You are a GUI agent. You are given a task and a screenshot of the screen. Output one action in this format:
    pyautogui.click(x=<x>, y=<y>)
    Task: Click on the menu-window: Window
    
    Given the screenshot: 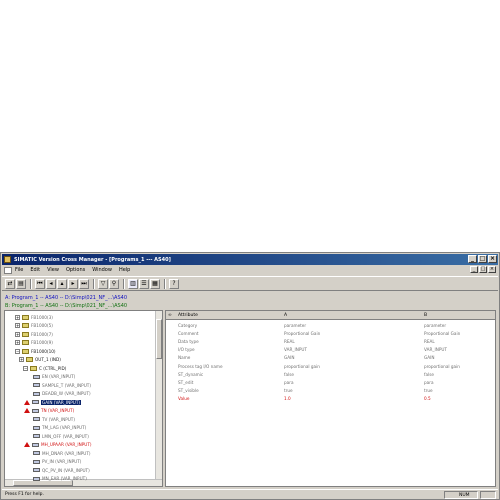 What is the action you would take?
    pyautogui.click(x=102, y=270)
    